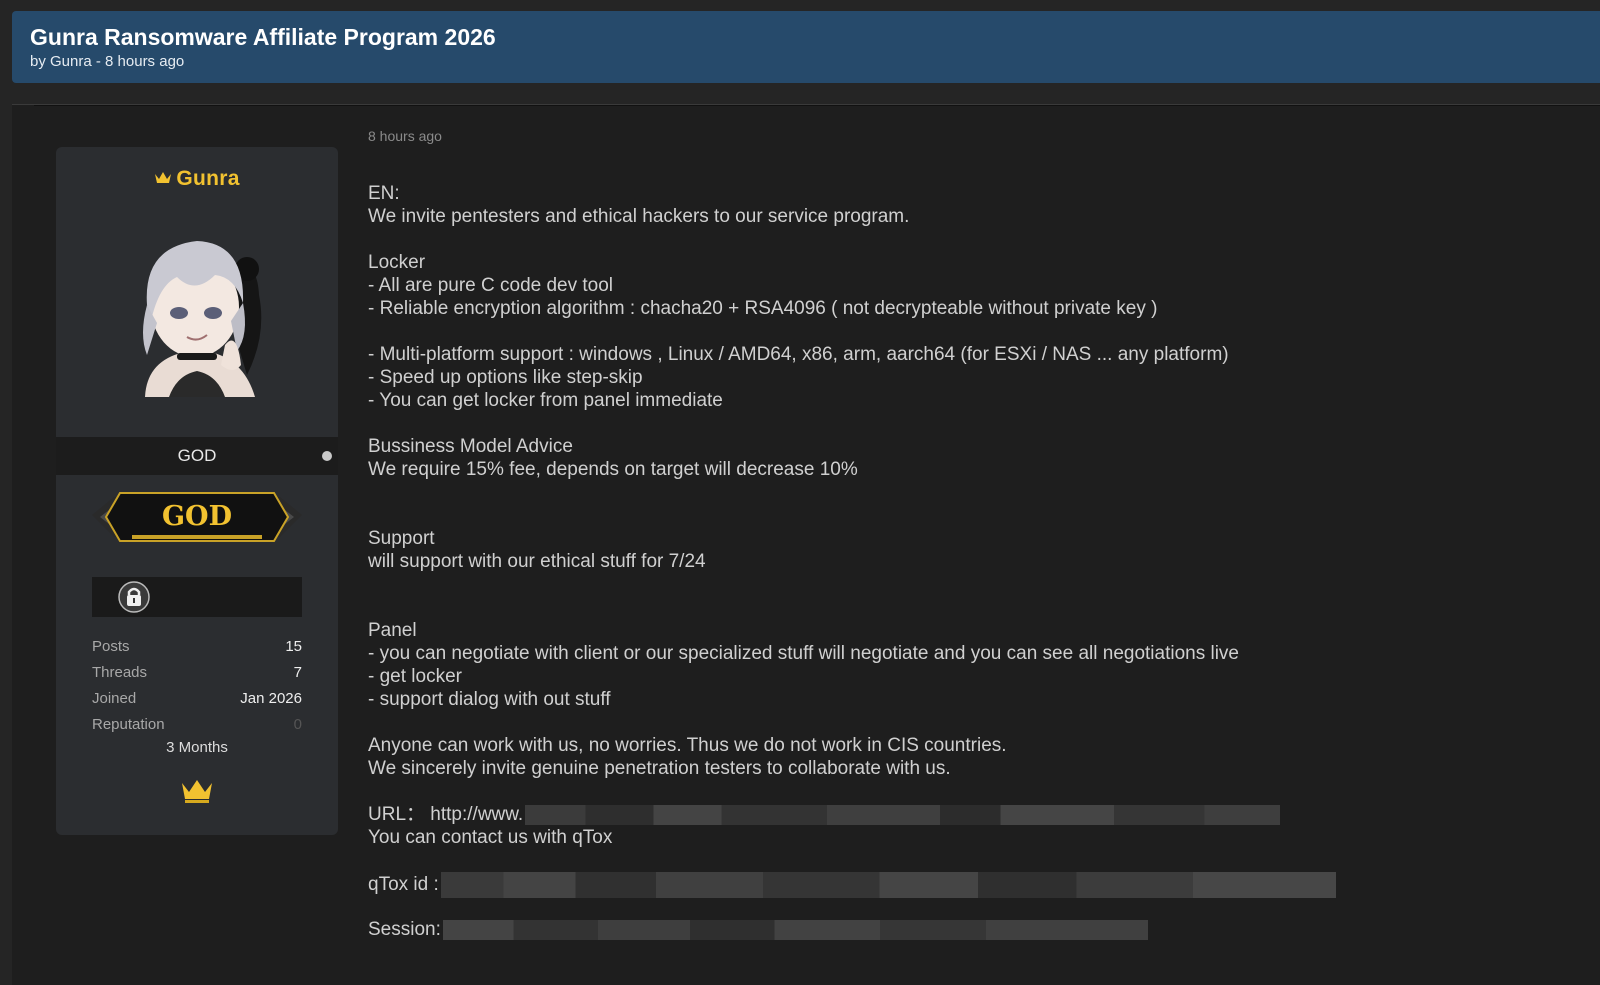  I want to click on redacted-qtox-id, so click(888, 885).